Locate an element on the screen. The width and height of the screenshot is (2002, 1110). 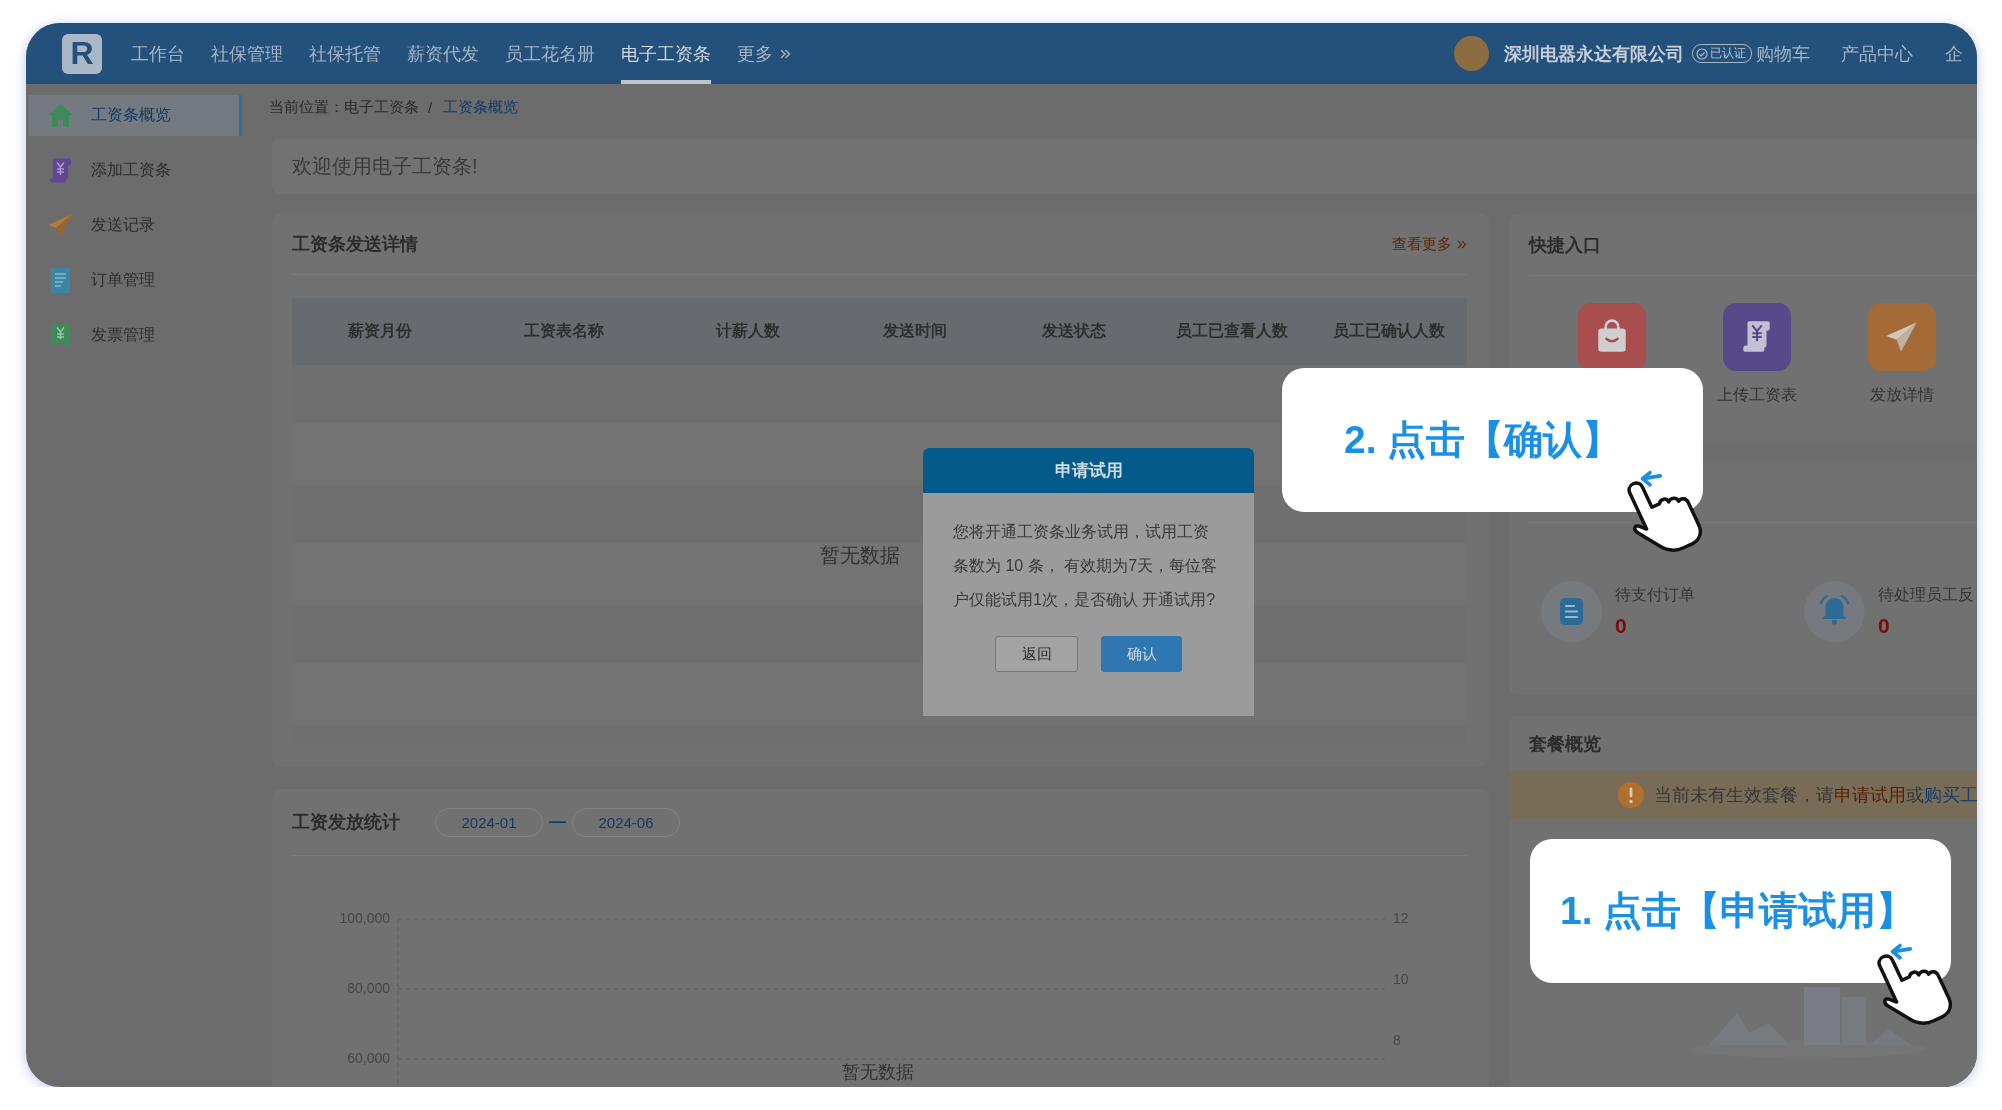
shortcut-label: 发放详情 is located at coordinates (1901, 395).